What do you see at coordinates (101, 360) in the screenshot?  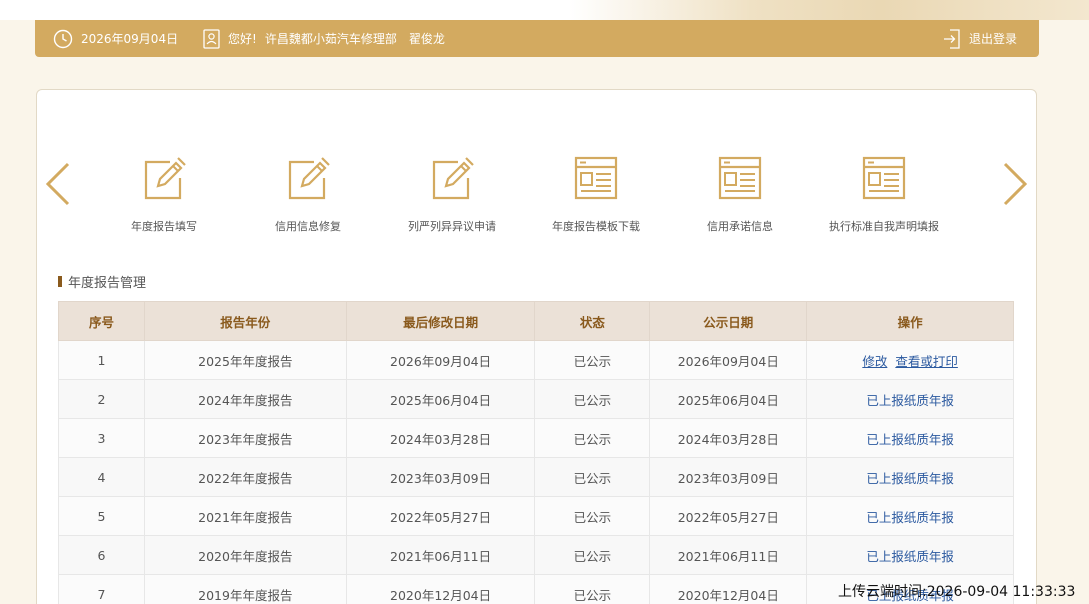 I see `cell-no: 1` at bounding box center [101, 360].